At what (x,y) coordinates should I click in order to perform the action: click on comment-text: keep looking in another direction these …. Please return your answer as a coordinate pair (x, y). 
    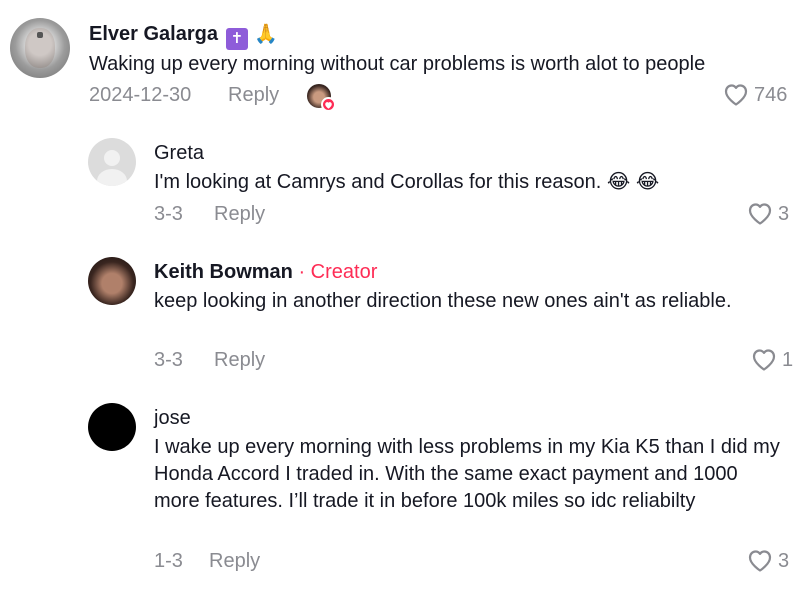
    Looking at the image, I should click on (443, 301).